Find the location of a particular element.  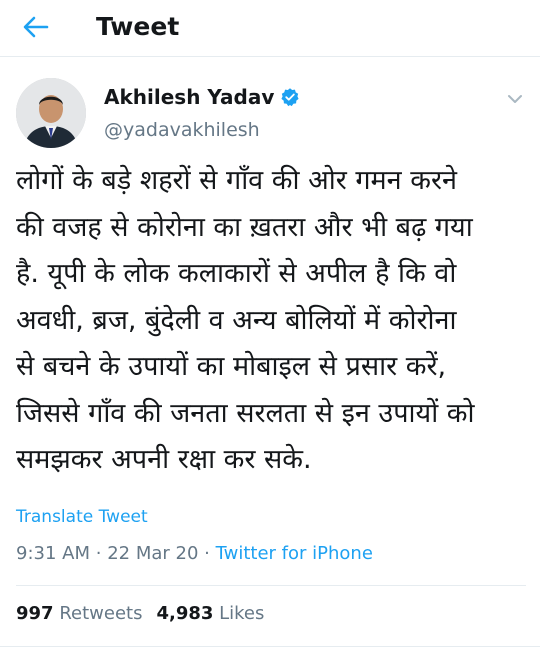

translate-tweet-link: Translate Tweet is located at coordinates (82, 517).